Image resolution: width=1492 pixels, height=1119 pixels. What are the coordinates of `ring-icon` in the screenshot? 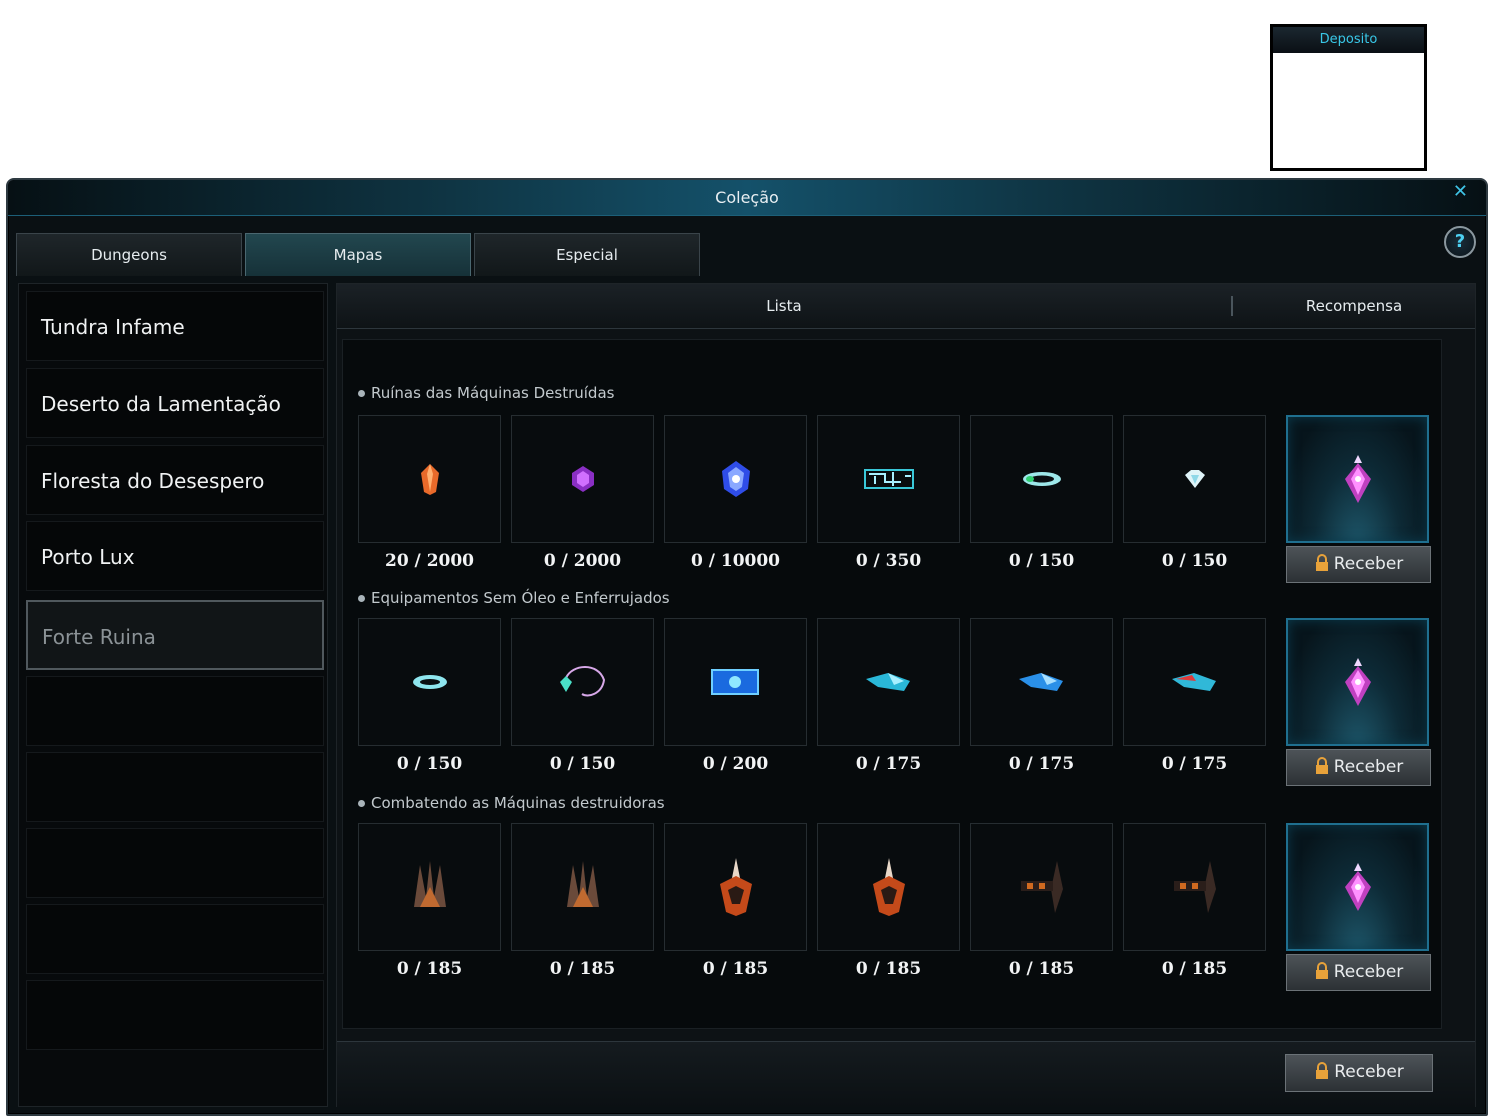 It's located at (429, 682).